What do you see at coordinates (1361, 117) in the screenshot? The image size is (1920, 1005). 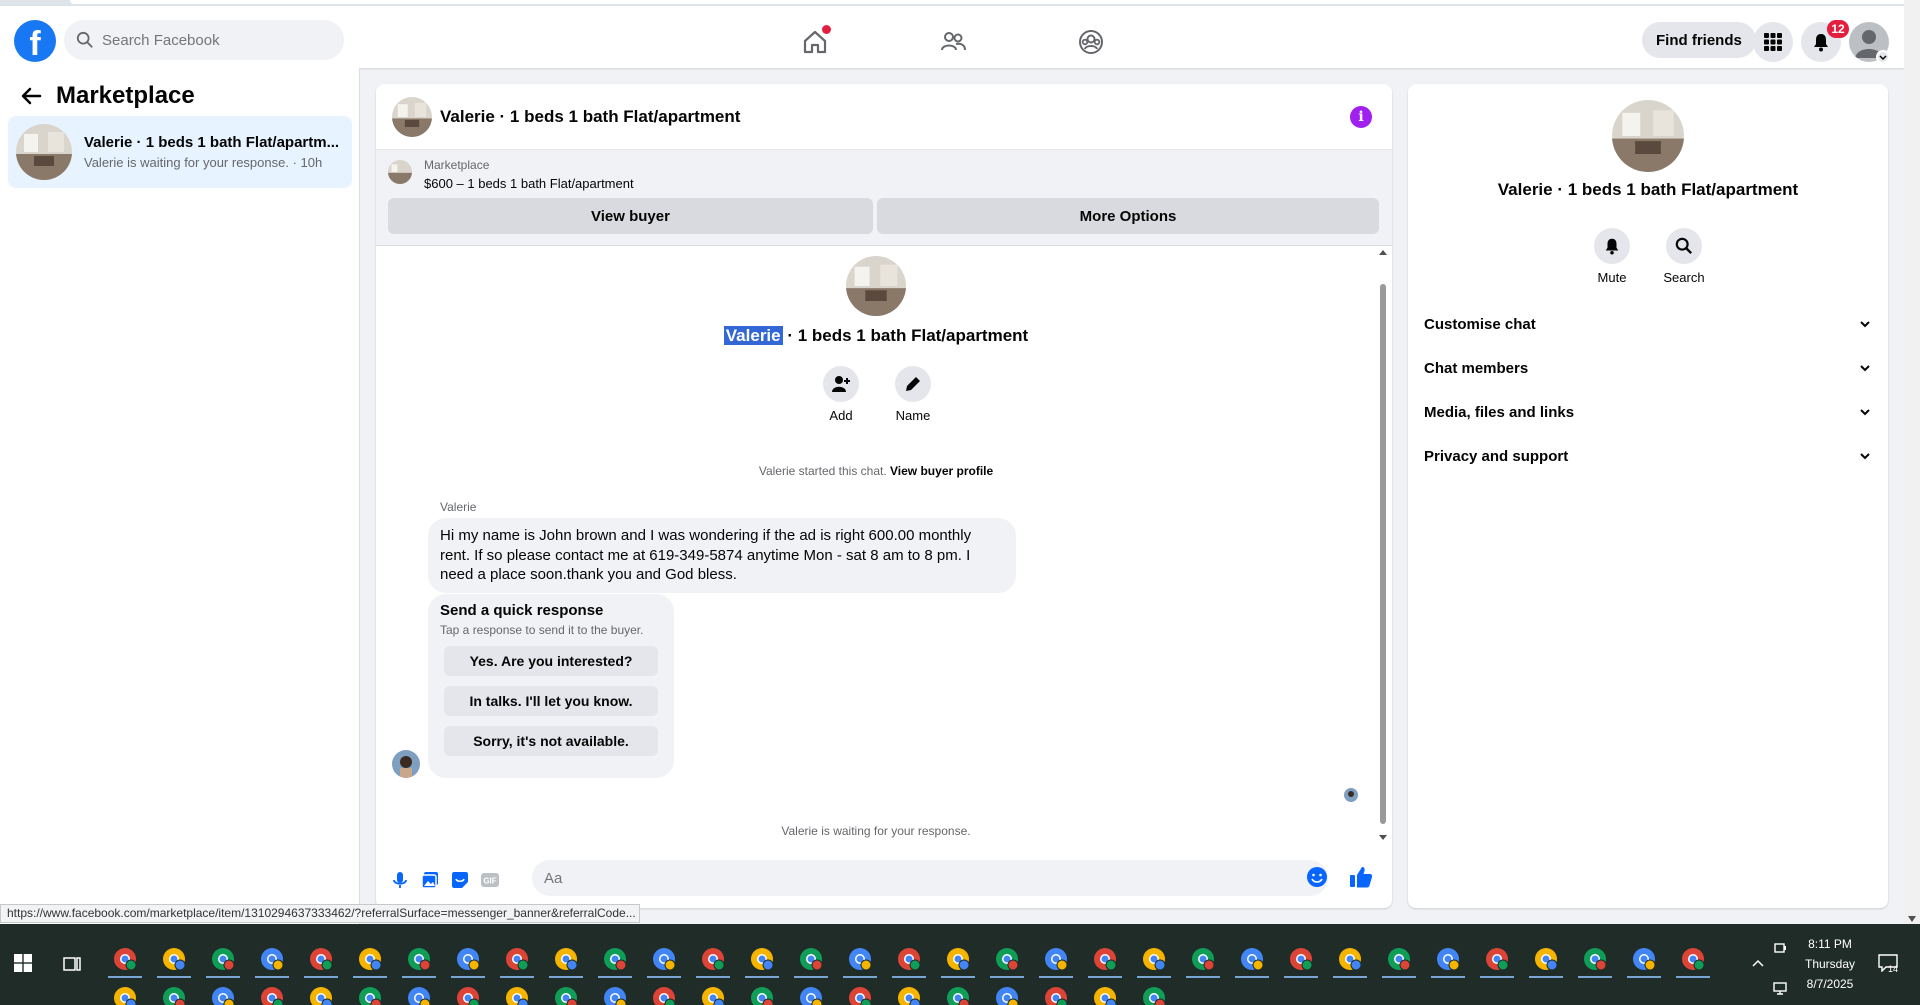 I see `info-icon: i` at bounding box center [1361, 117].